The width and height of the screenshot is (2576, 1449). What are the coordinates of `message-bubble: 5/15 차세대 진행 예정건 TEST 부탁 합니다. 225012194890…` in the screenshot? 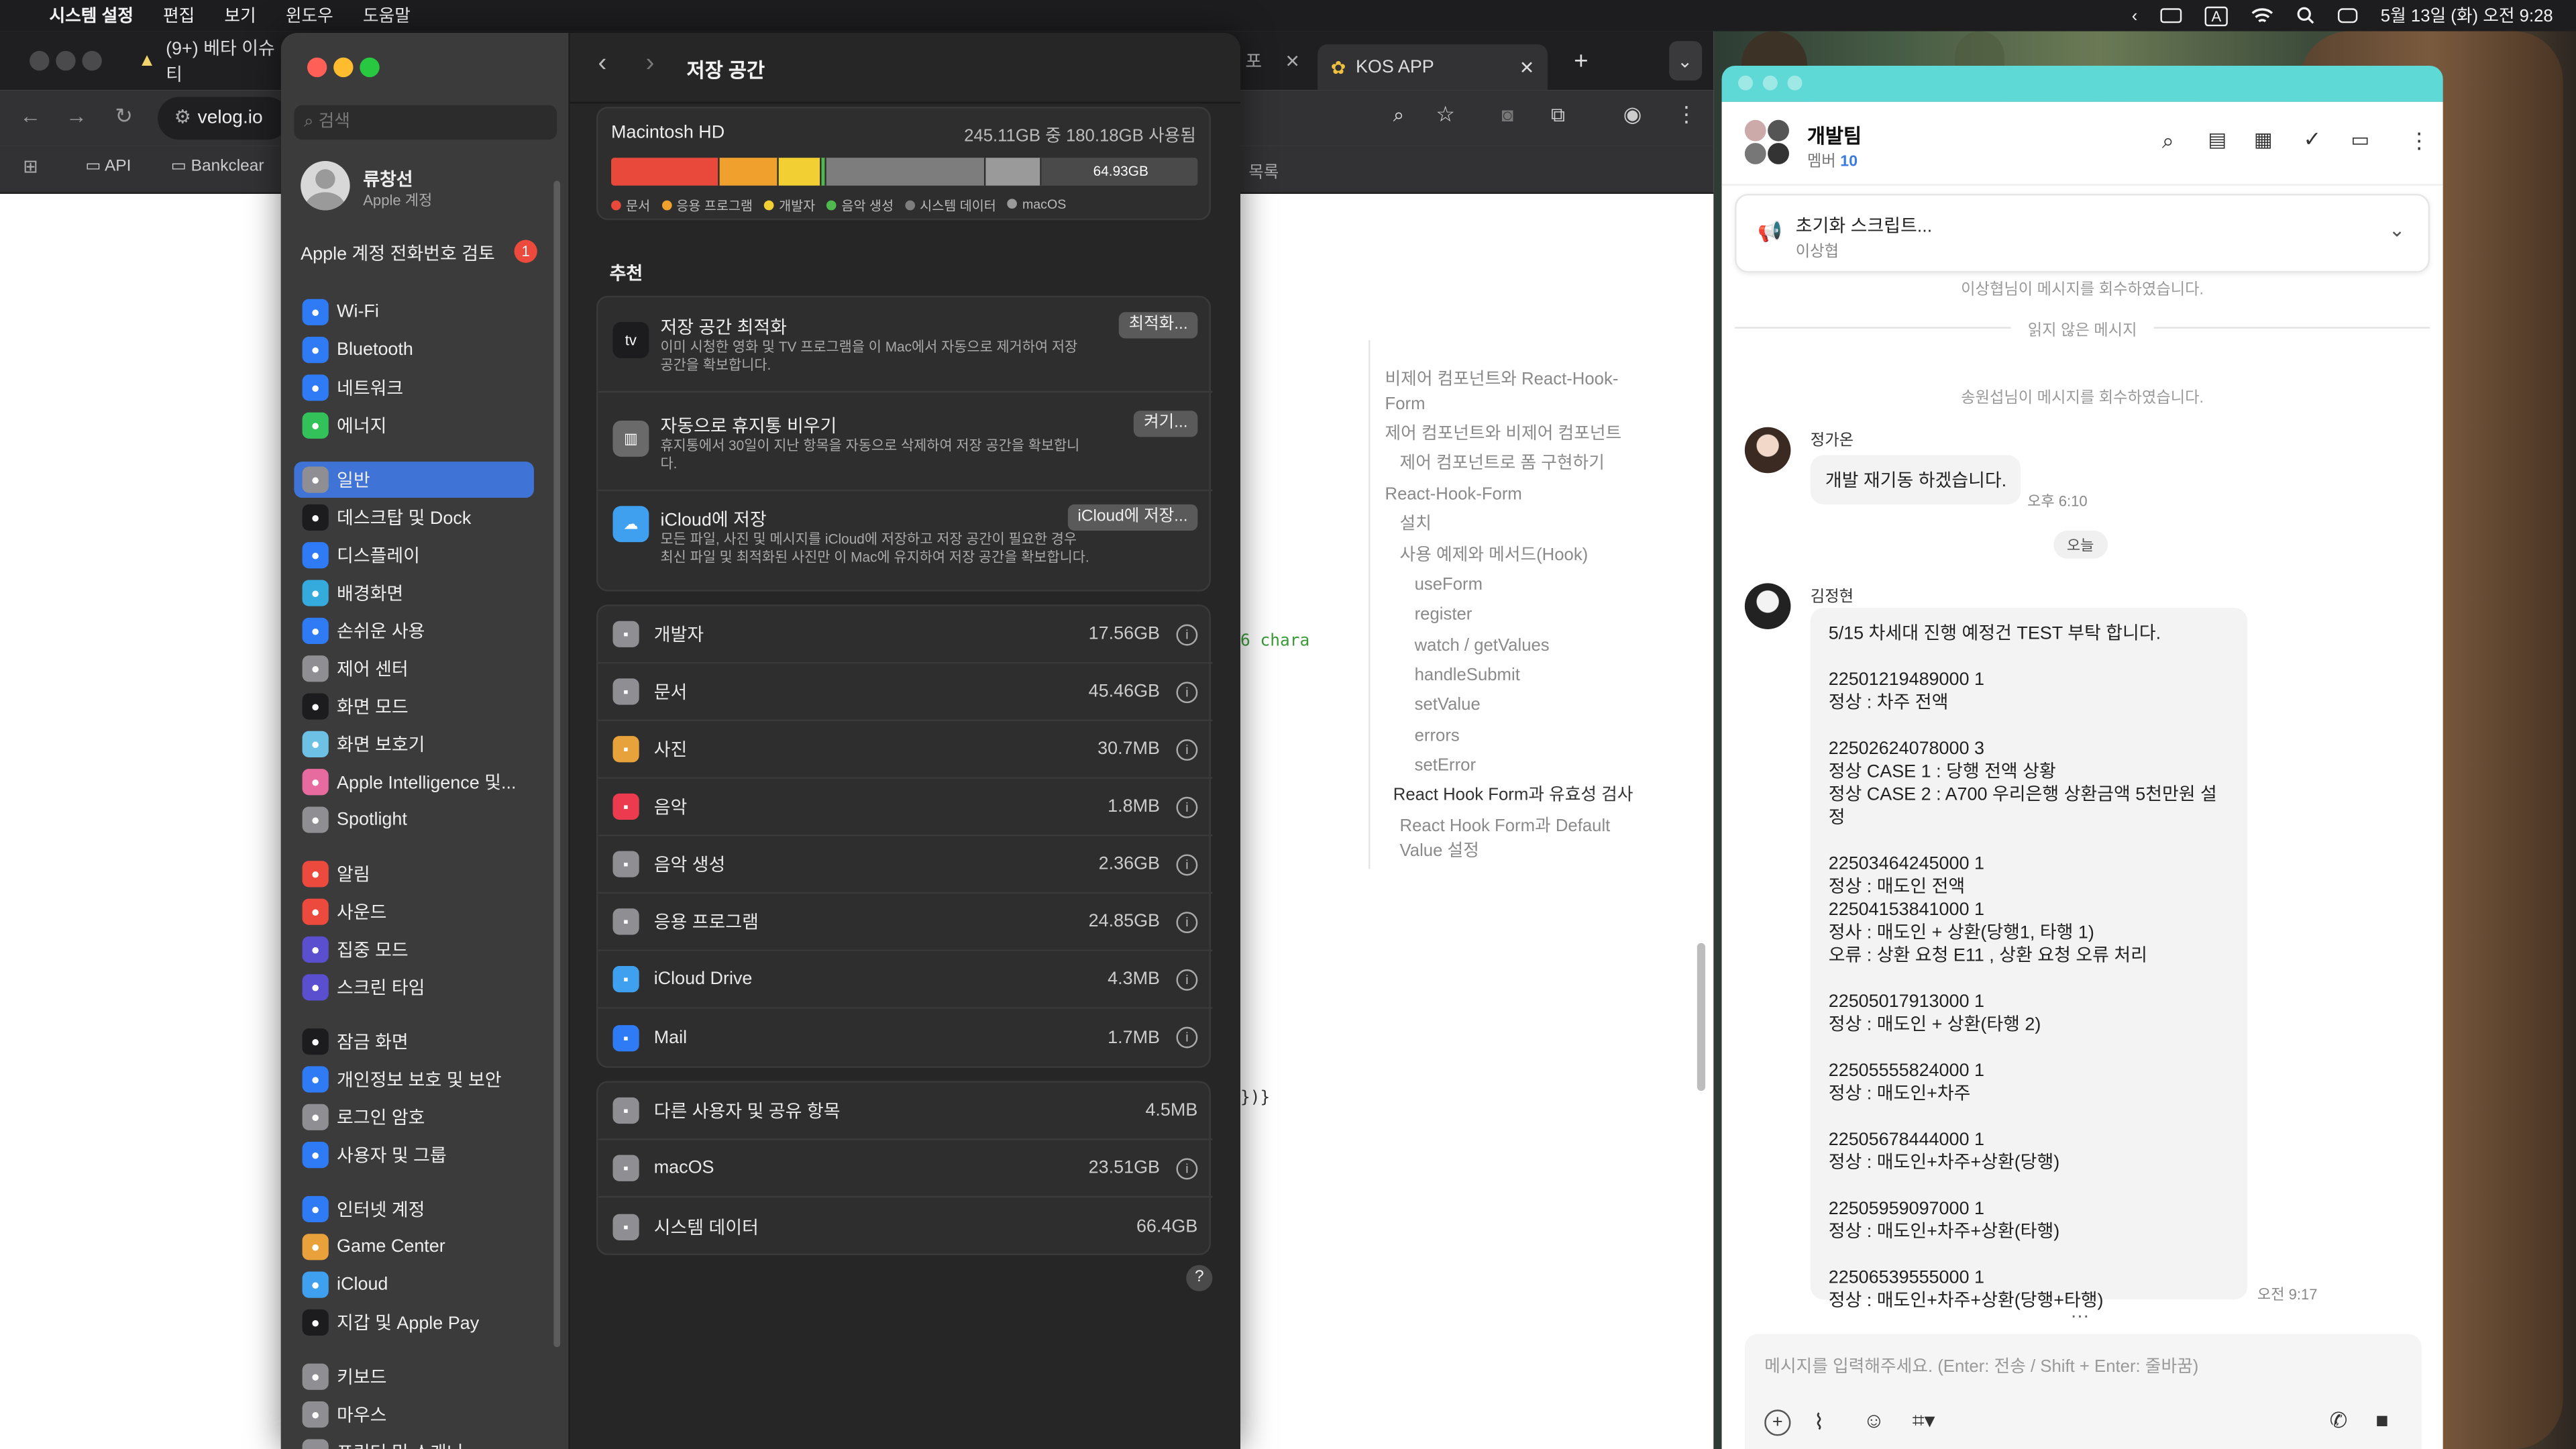 It's located at (2029, 959).